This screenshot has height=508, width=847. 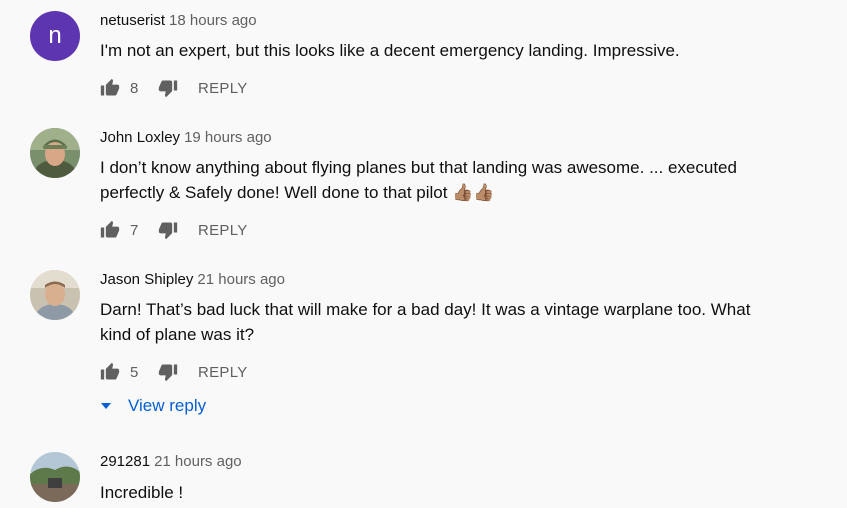 I want to click on avatar: n, so click(x=55, y=36).